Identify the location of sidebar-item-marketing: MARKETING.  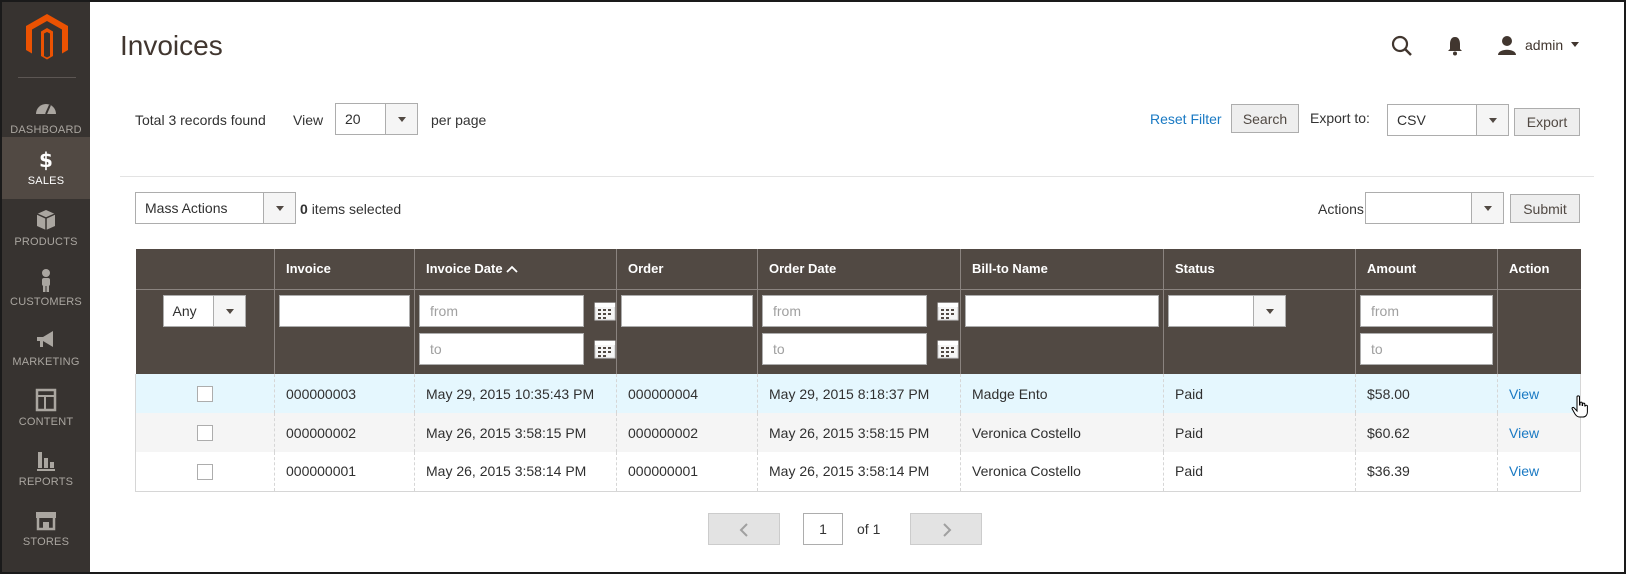
(46, 349).